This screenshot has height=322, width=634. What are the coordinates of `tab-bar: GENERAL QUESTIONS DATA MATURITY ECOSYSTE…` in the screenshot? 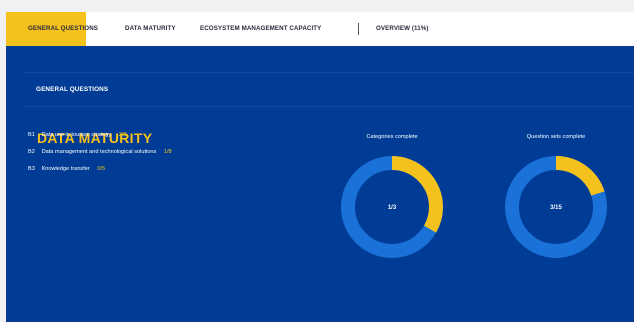 It's located at (320, 29).